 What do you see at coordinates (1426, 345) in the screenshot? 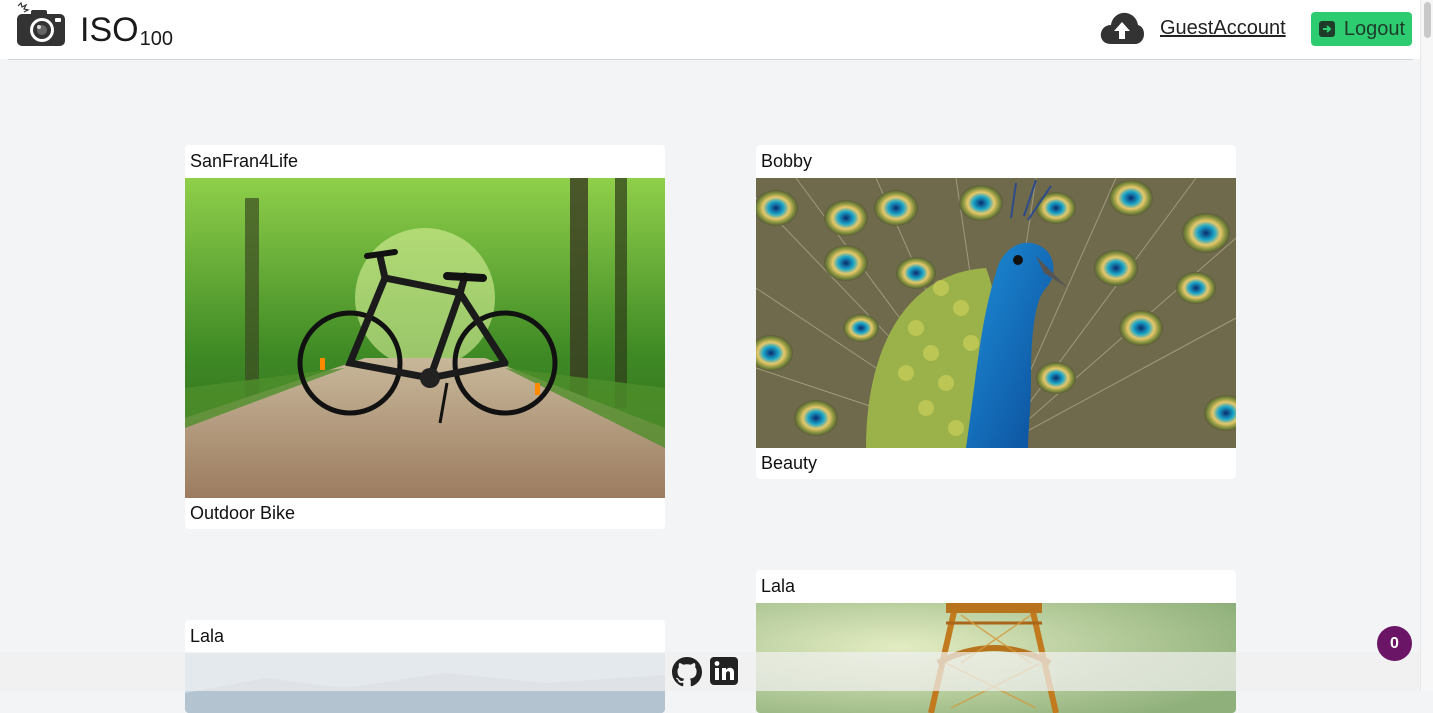
I see `scrollbar` at bounding box center [1426, 345].